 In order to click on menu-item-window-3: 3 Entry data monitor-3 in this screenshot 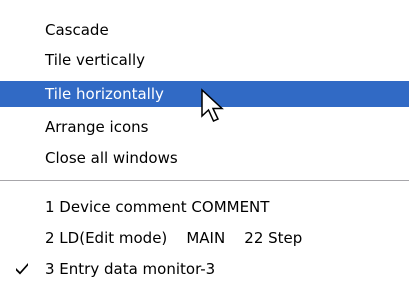, I will do `click(204, 269)`.